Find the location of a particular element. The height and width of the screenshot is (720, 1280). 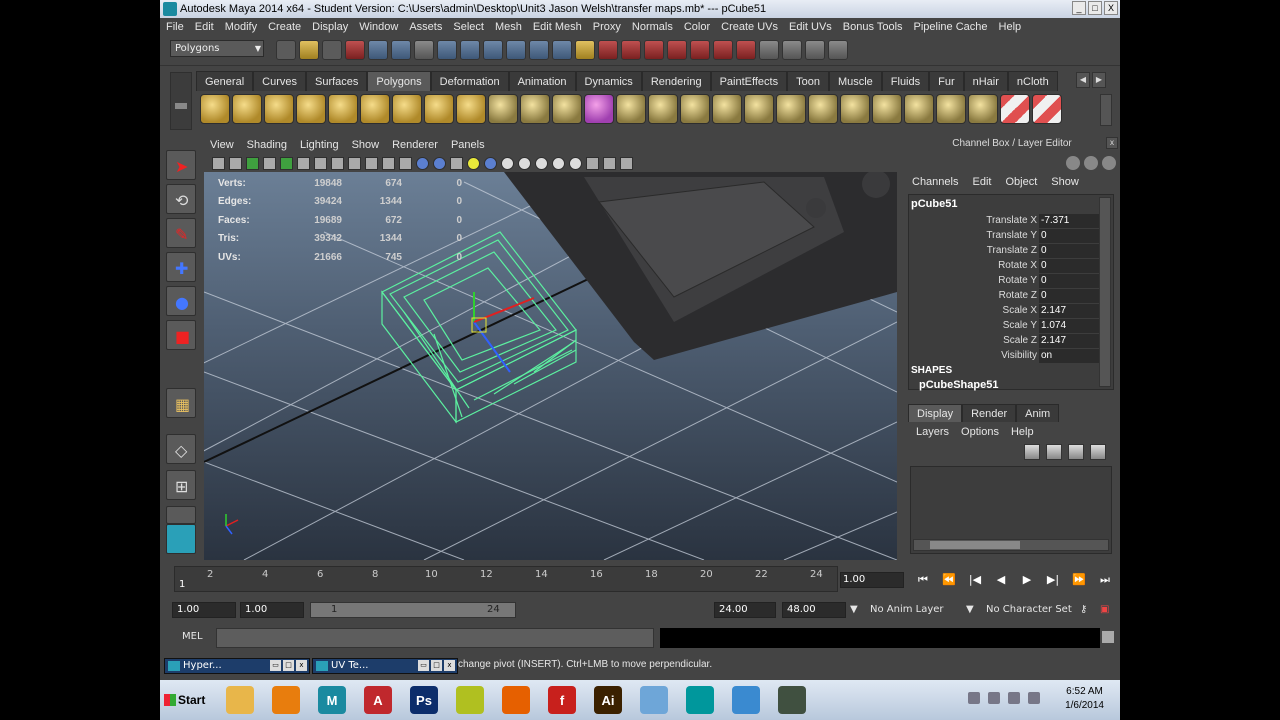

attr-row-scale-z: Scale Z 2.147 is located at coordinates (1005, 340).